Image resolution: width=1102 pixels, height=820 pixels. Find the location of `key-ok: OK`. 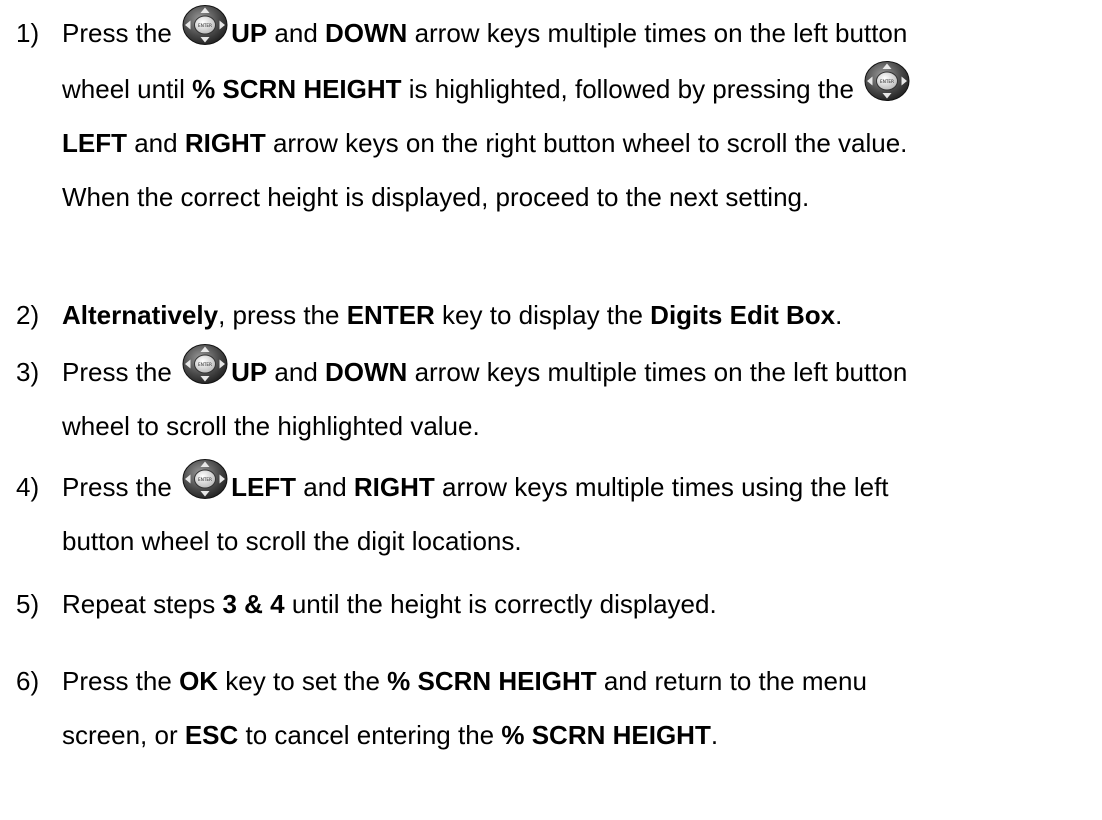

key-ok: OK is located at coordinates (199, 681).